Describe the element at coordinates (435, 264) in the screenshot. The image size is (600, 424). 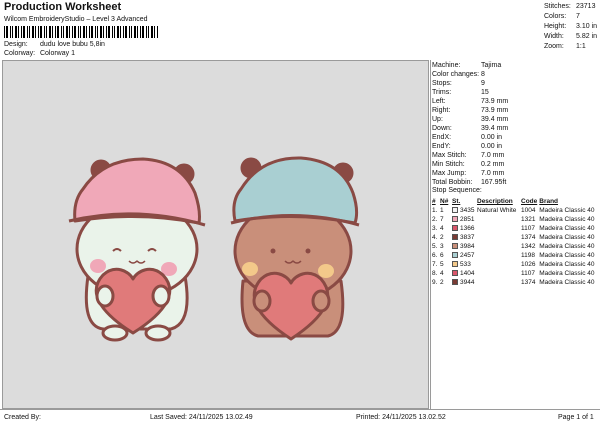
I see `row-number: 7.` at that location.